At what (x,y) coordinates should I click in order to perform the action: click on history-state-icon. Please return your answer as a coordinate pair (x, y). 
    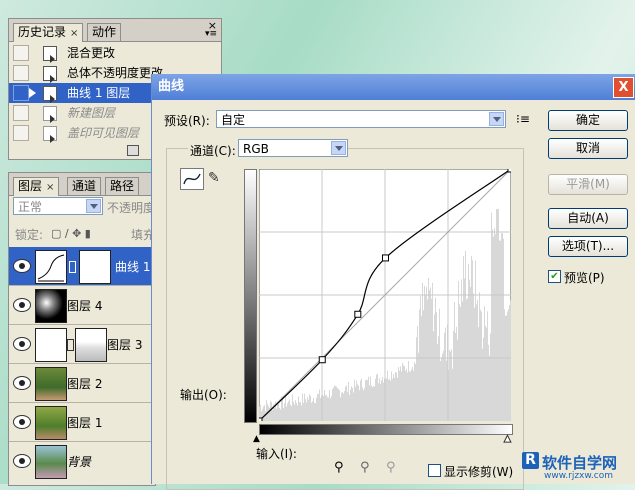
    Looking at the image, I should click on (50, 54).